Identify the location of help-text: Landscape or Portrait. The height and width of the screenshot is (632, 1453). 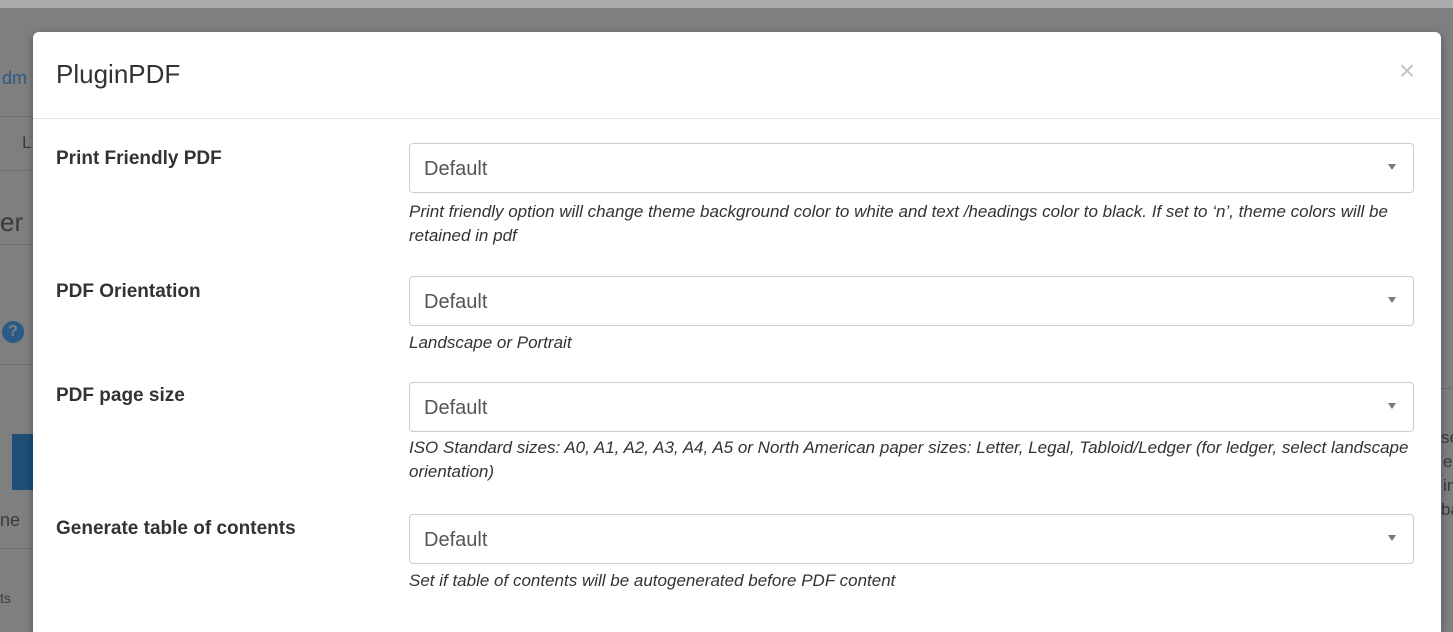
(490, 342).